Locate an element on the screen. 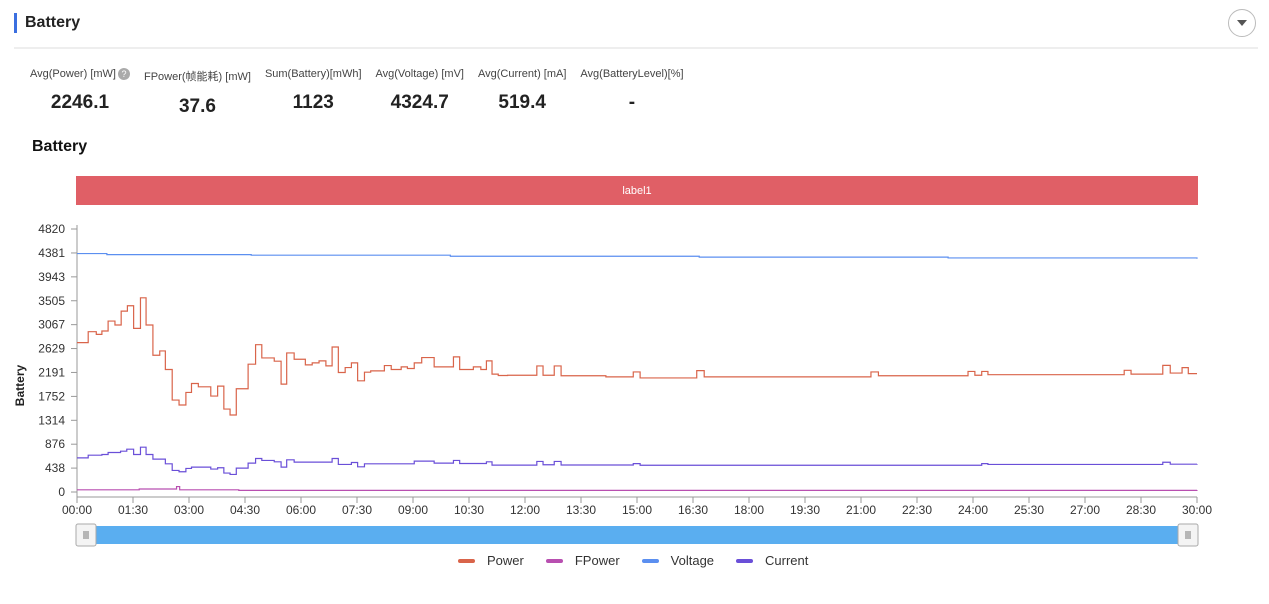 The image size is (1269, 604). x-tick-label: 27:00 is located at coordinates (1085, 510).